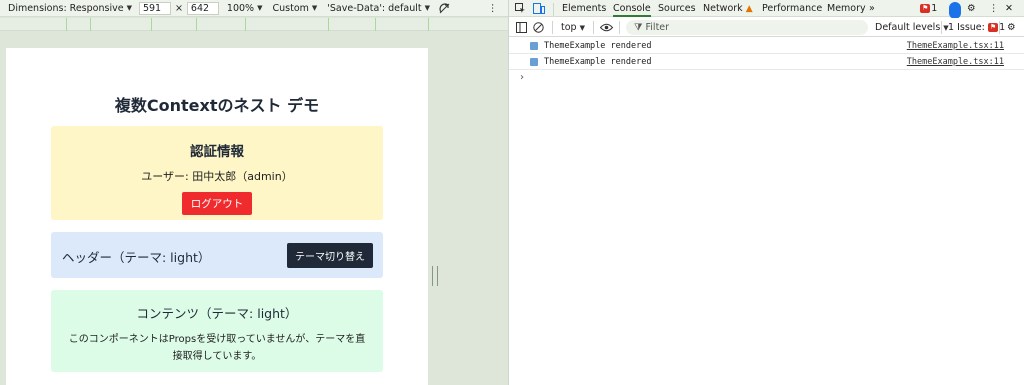 Image resolution: width=1024 pixels, height=385 pixels. Describe the element at coordinates (154, 8) in the screenshot. I see `width-input` at that location.